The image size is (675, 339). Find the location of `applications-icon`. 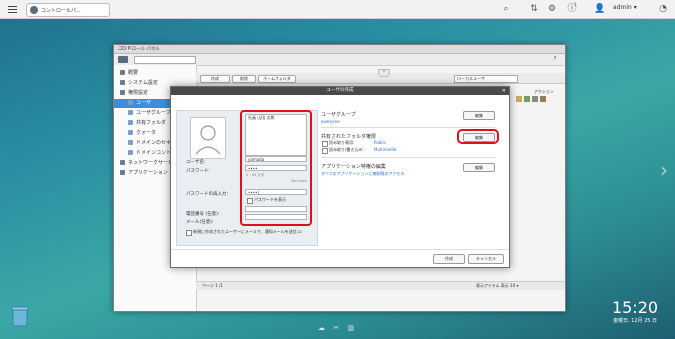

applications-icon is located at coordinates (122, 172).